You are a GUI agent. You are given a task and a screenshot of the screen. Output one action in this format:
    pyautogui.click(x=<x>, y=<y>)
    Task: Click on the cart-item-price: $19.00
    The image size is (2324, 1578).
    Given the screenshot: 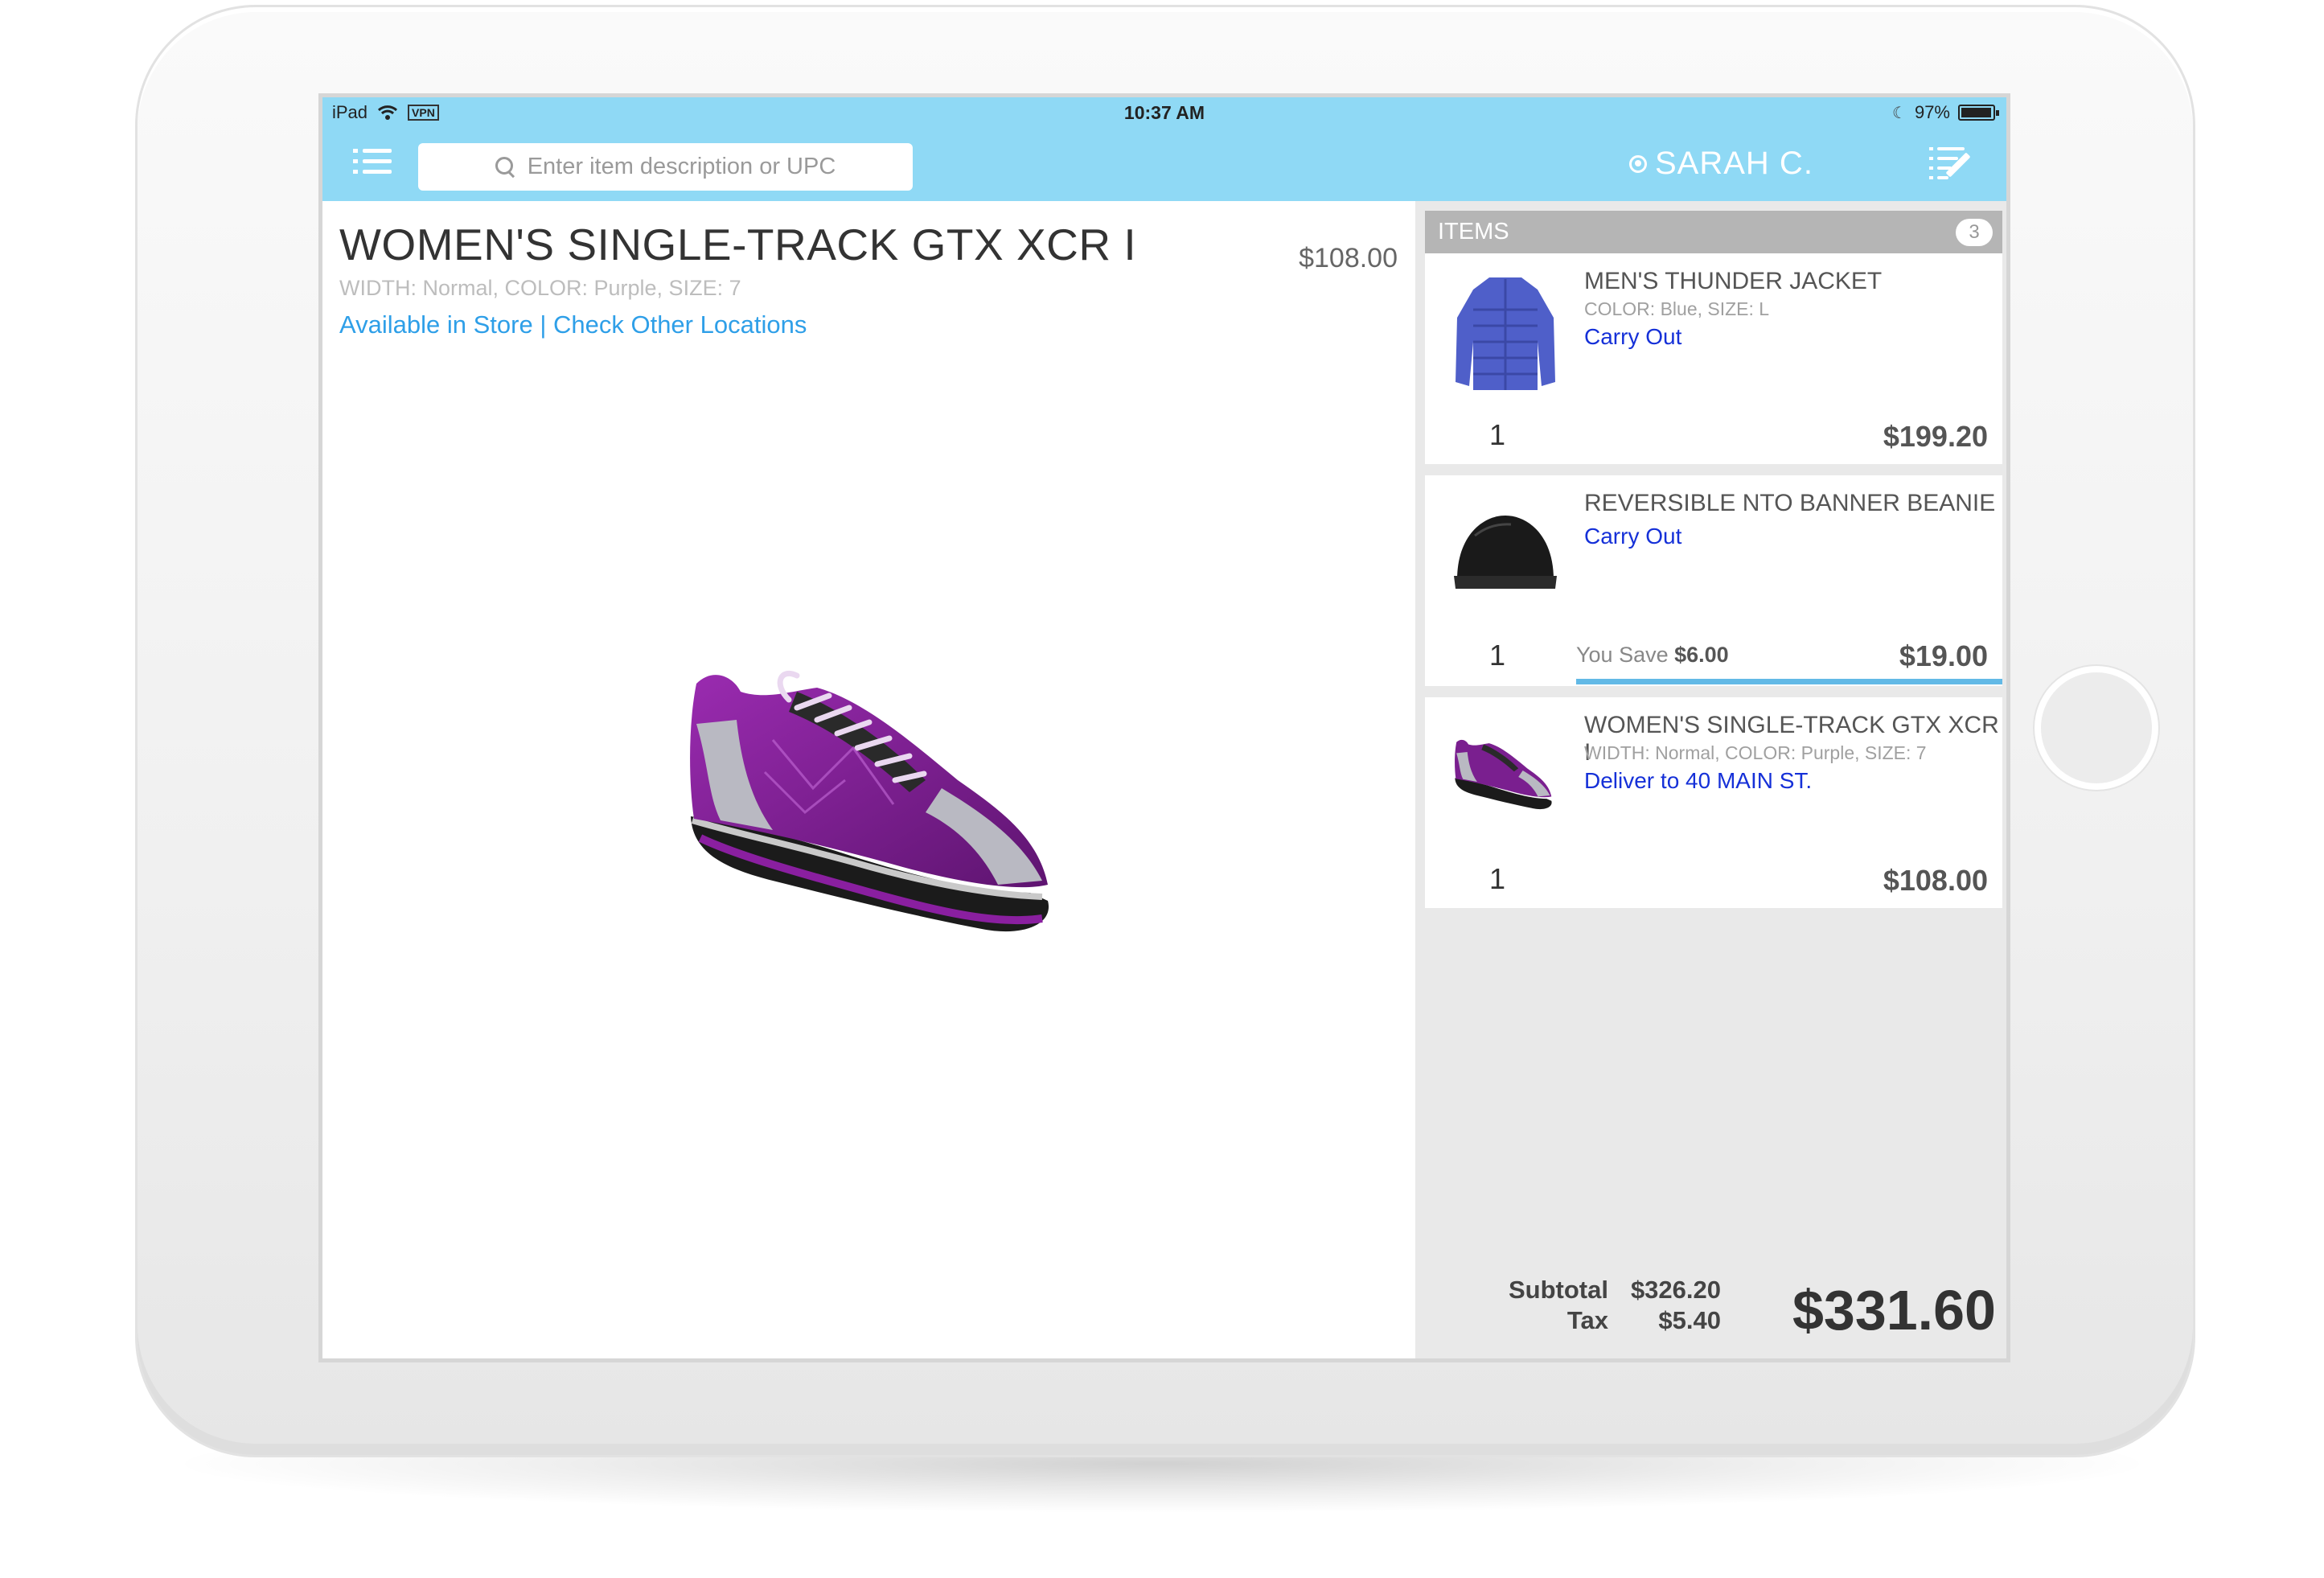 What is the action you would take?
    pyautogui.click(x=1943, y=655)
    